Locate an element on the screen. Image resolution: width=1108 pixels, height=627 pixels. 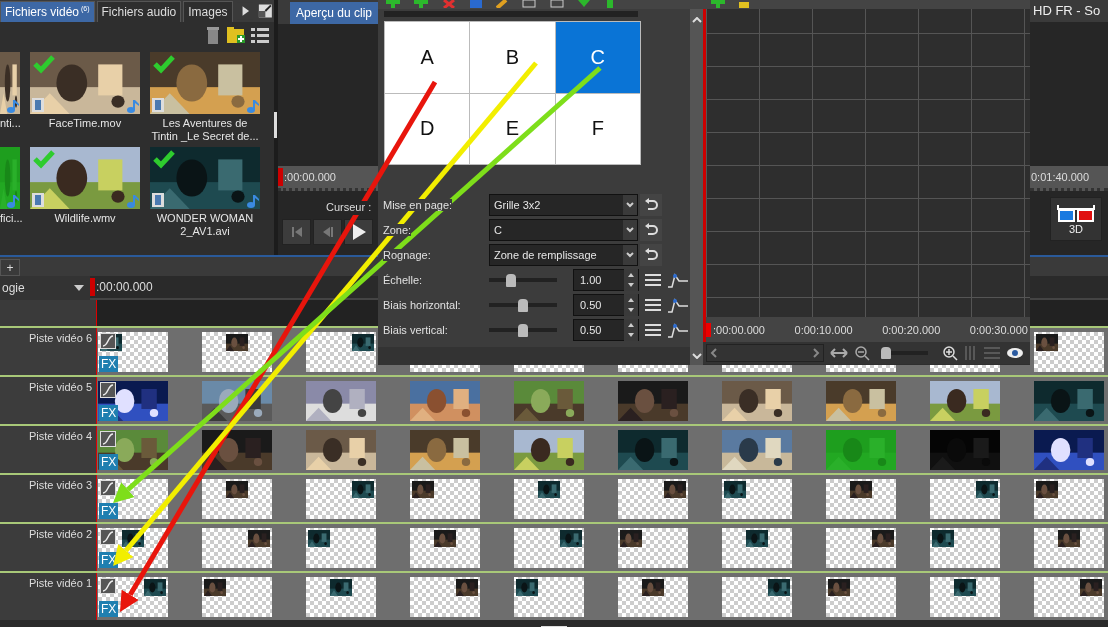
dropdown: C is located at coordinates (563, 230).